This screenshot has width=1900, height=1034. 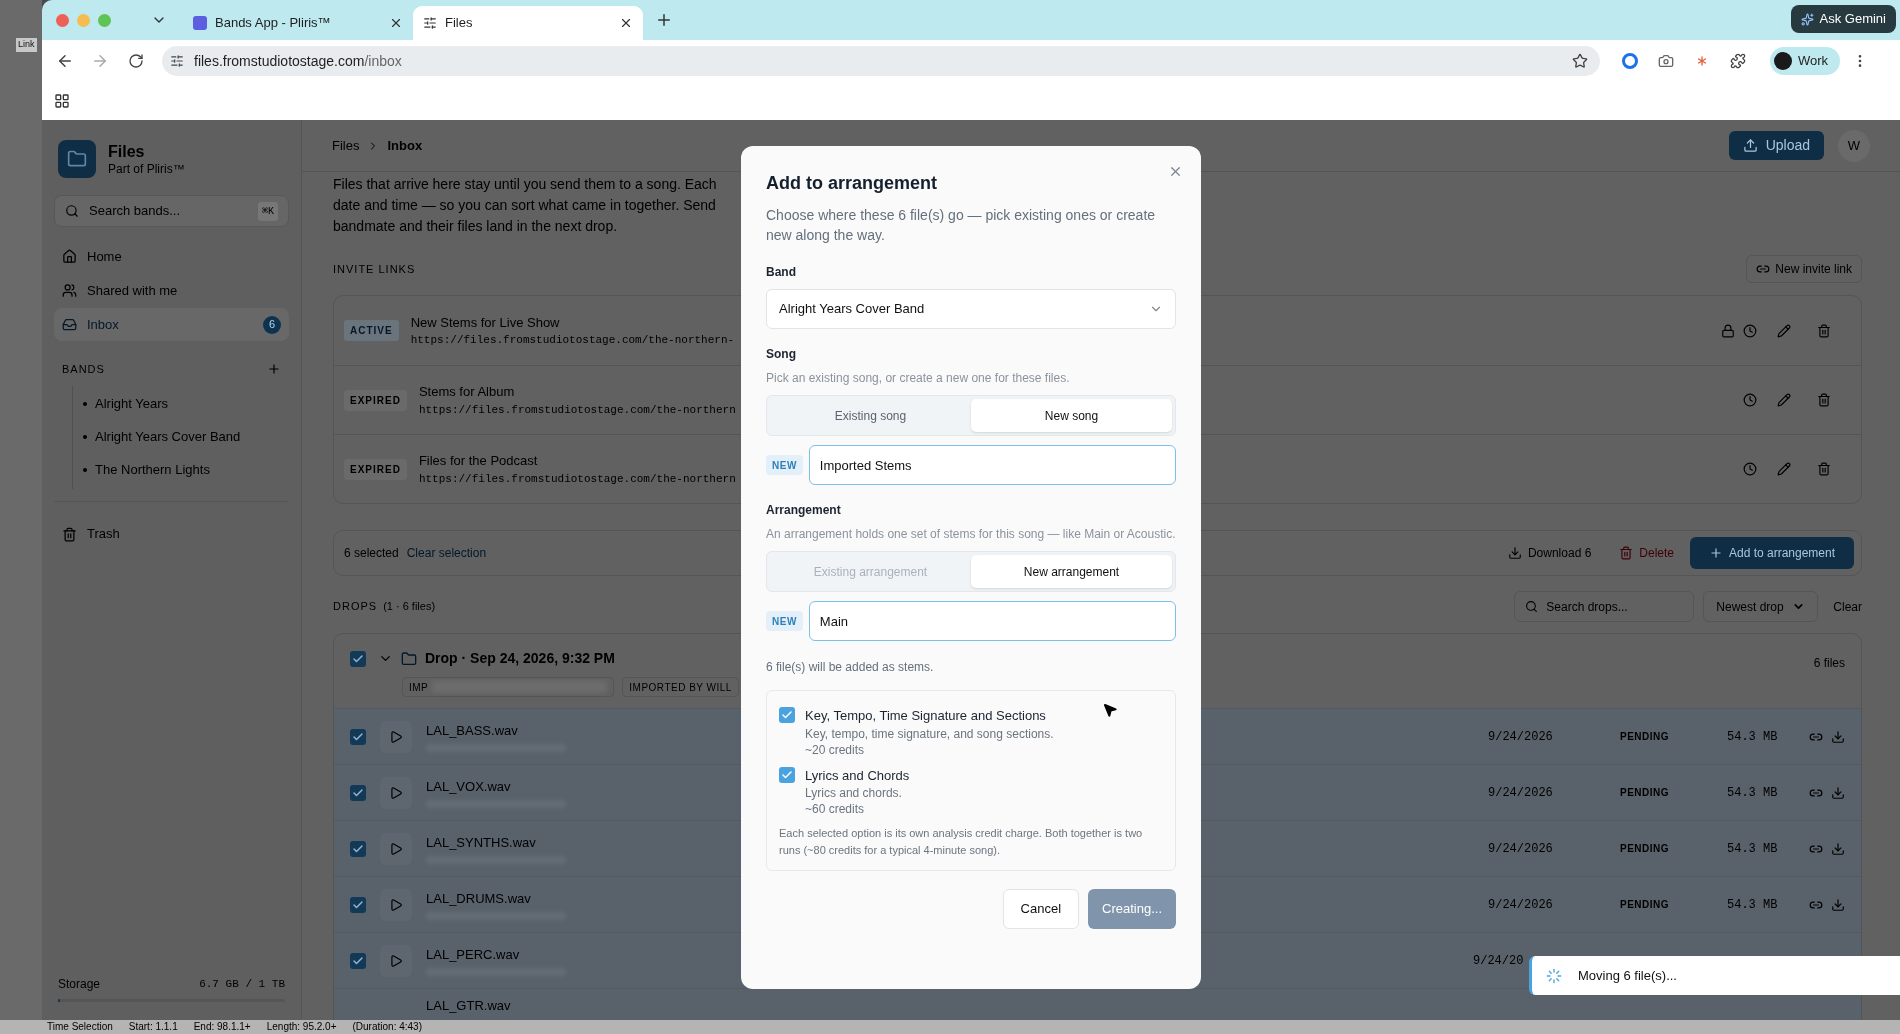 What do you see at coordinates (273, 23) in the screenshot?
I see `tab-title: Bands App - Pliris™` at bounding box center [273, 23].